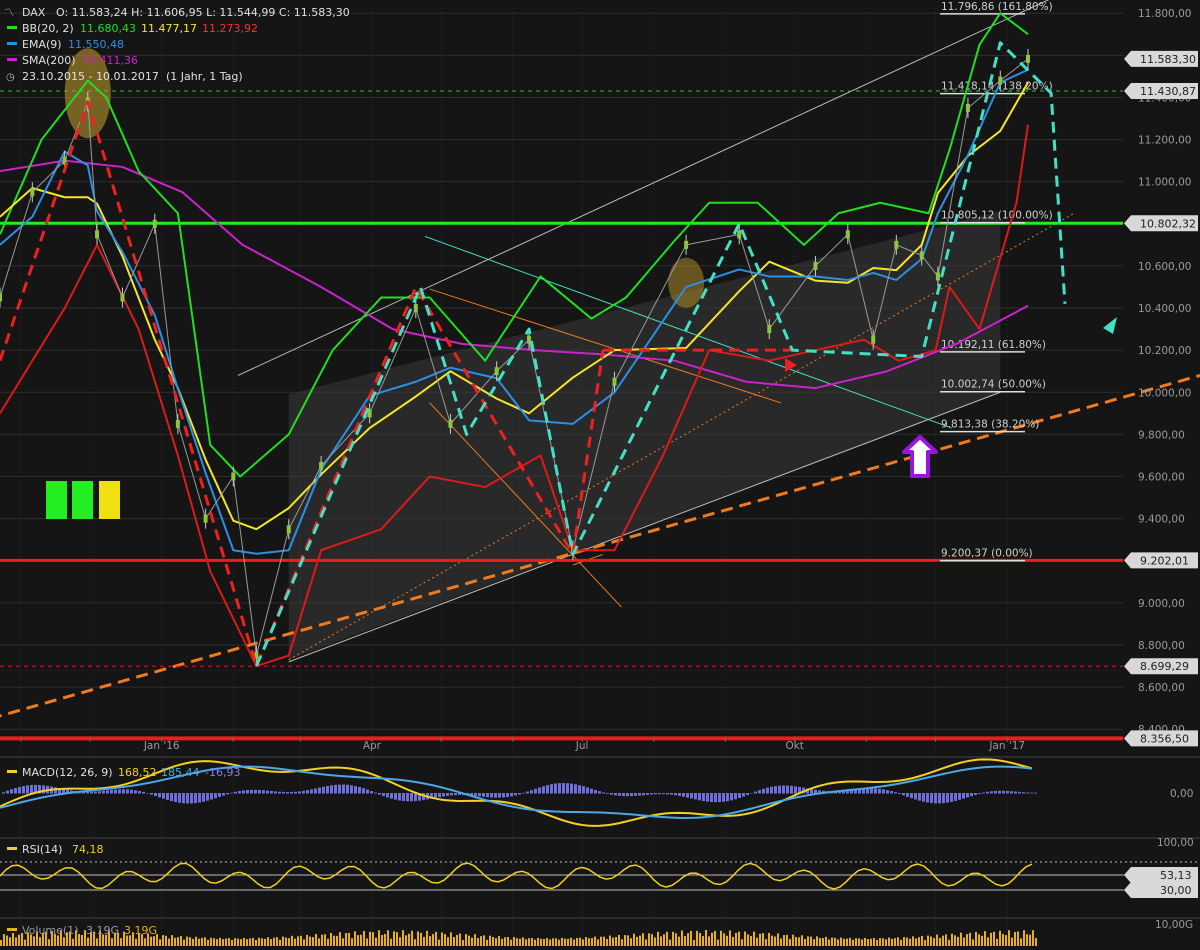 The width and height of the screenshot is (1200, 950). Describe the element at coordinates (180, 772) in the screenshot. I see `macd-value-2: 185,44` at that location.